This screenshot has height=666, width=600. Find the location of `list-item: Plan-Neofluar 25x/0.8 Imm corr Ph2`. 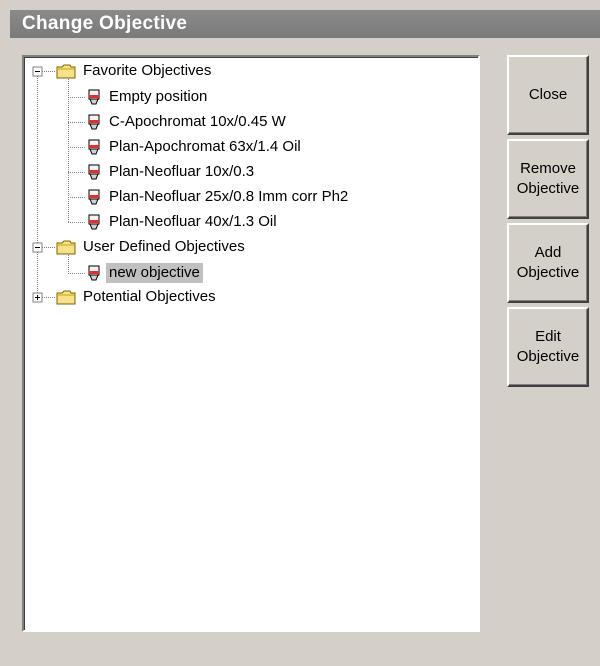

list-item: Plan-Neofluar 25x/0.8 Imm corr Ph2 is located at coordinates (228, 197).